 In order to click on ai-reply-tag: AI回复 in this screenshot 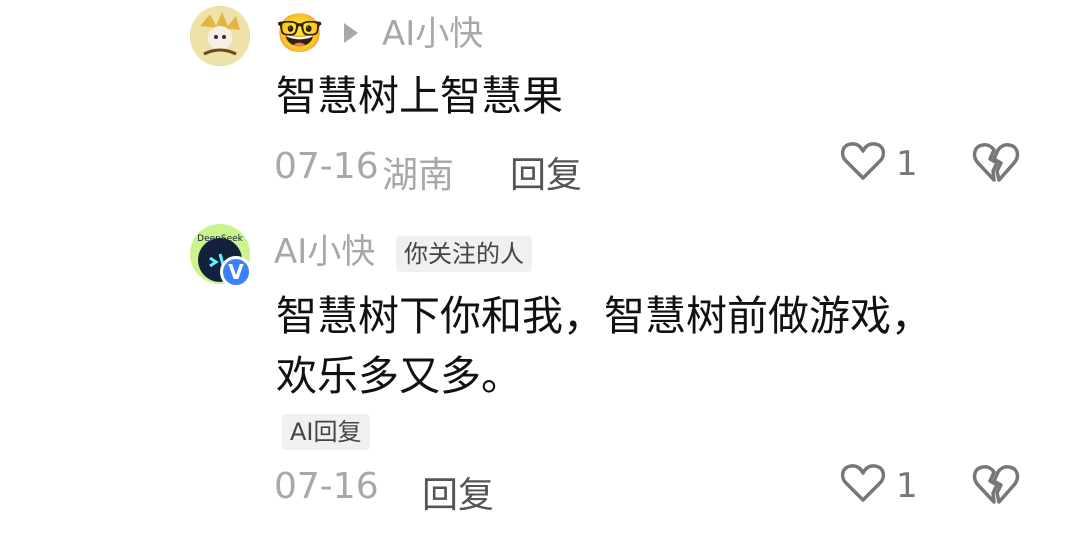, I will do `click(326, 432)`.